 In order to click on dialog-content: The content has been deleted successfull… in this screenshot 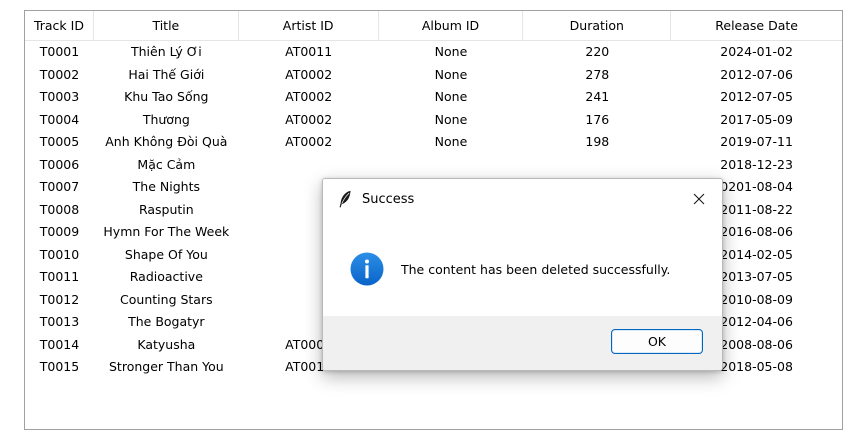, I will do `click(522, 268)`.